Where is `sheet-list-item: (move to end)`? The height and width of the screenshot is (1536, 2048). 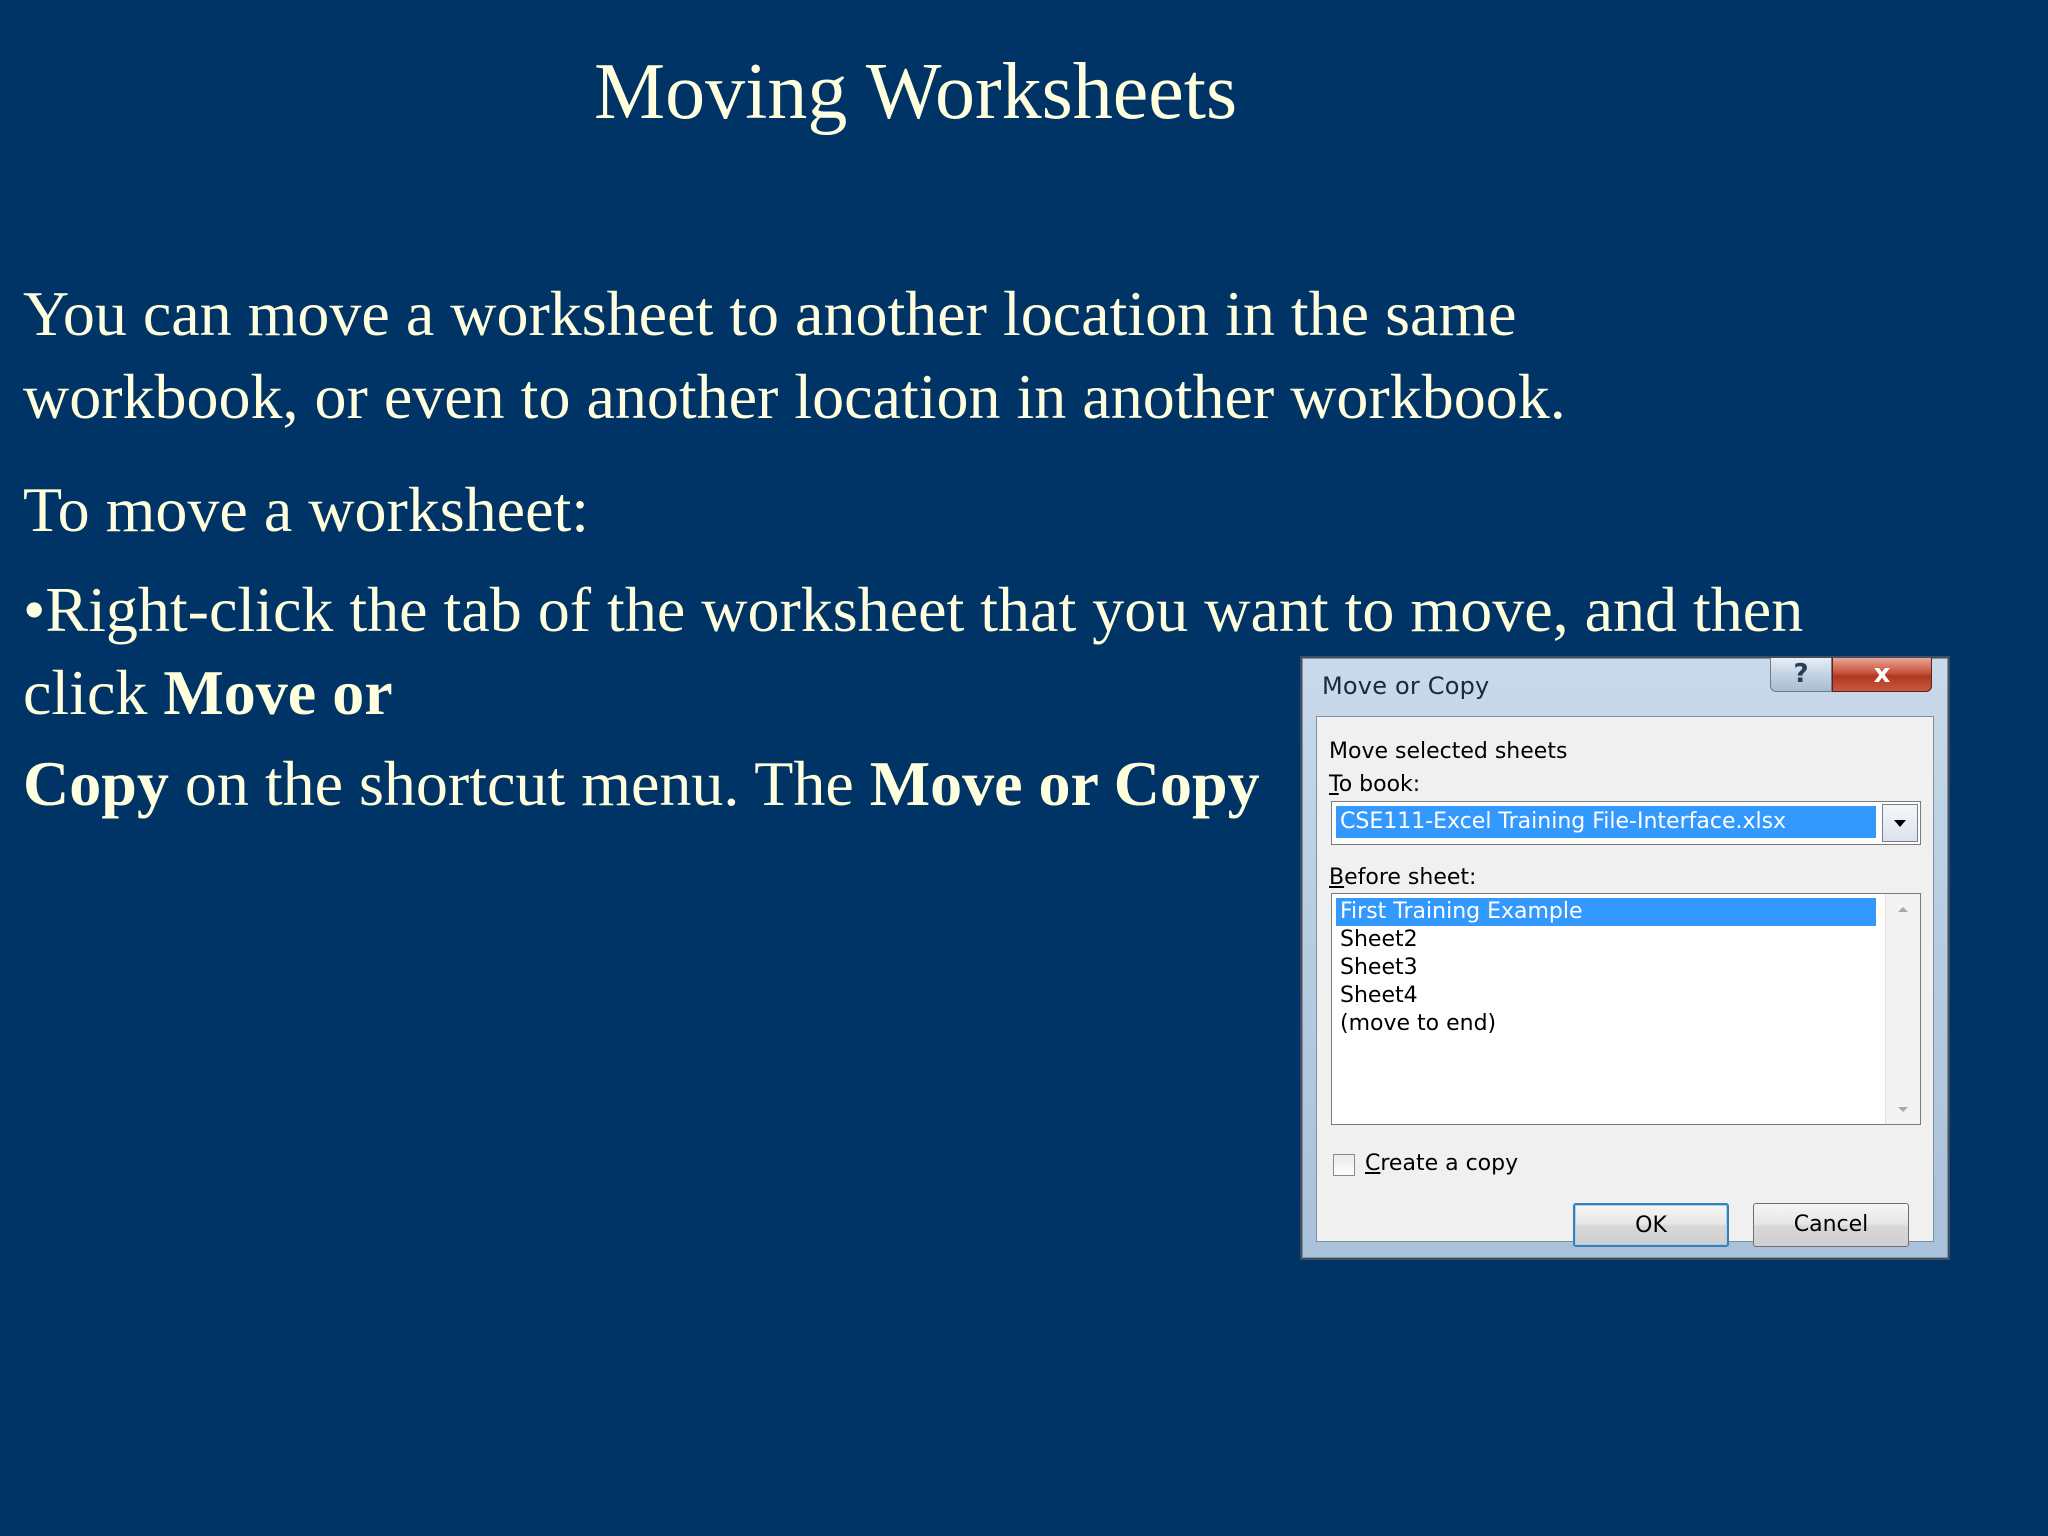 sheet-list-item: (move to end) is located at coordinates (1606, 1024).